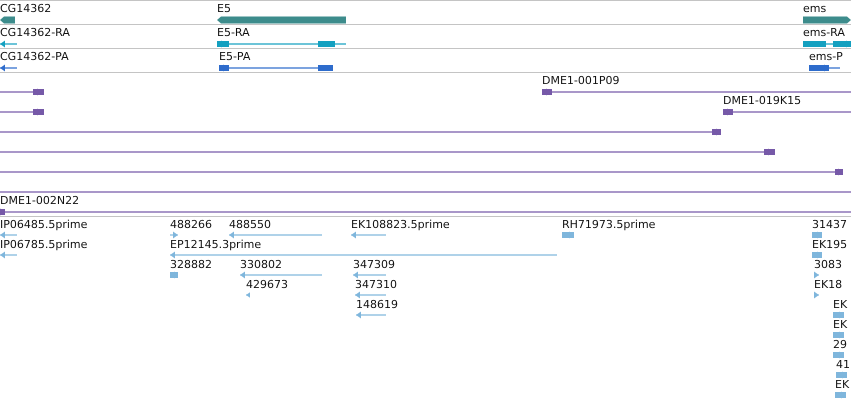  What do you see at coordinates (829, 225) in the screenshot?
I see `est-label: 31437` at bounding box center [829, 225].